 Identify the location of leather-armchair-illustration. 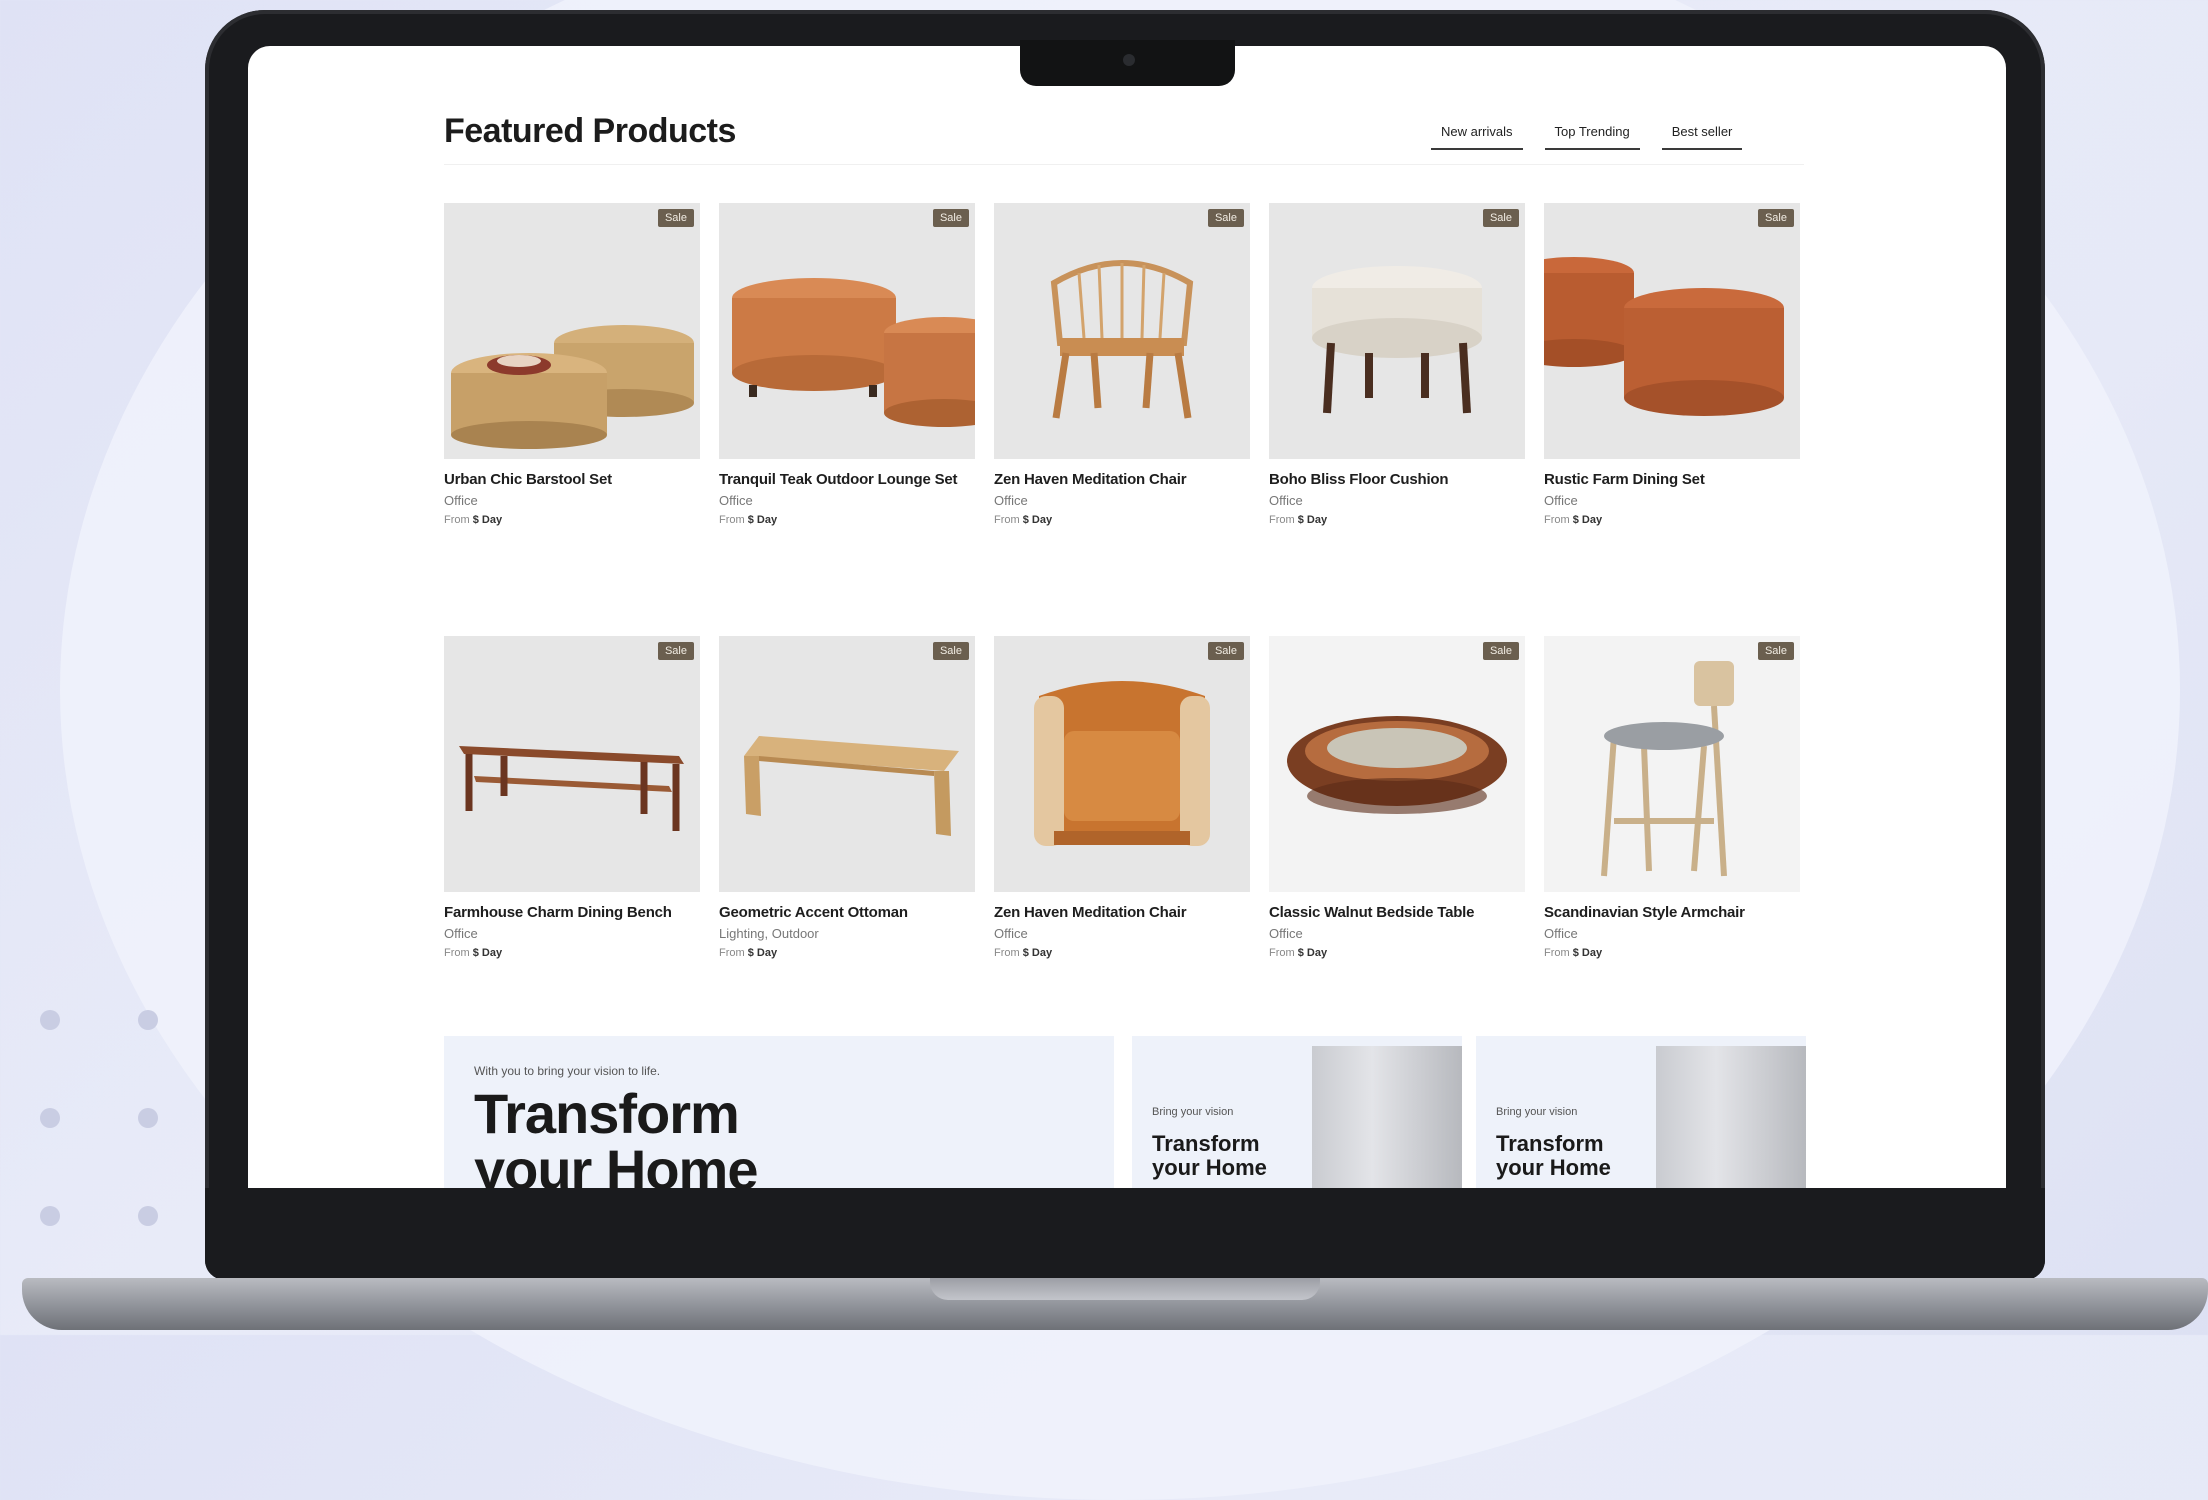
(1122, 763).